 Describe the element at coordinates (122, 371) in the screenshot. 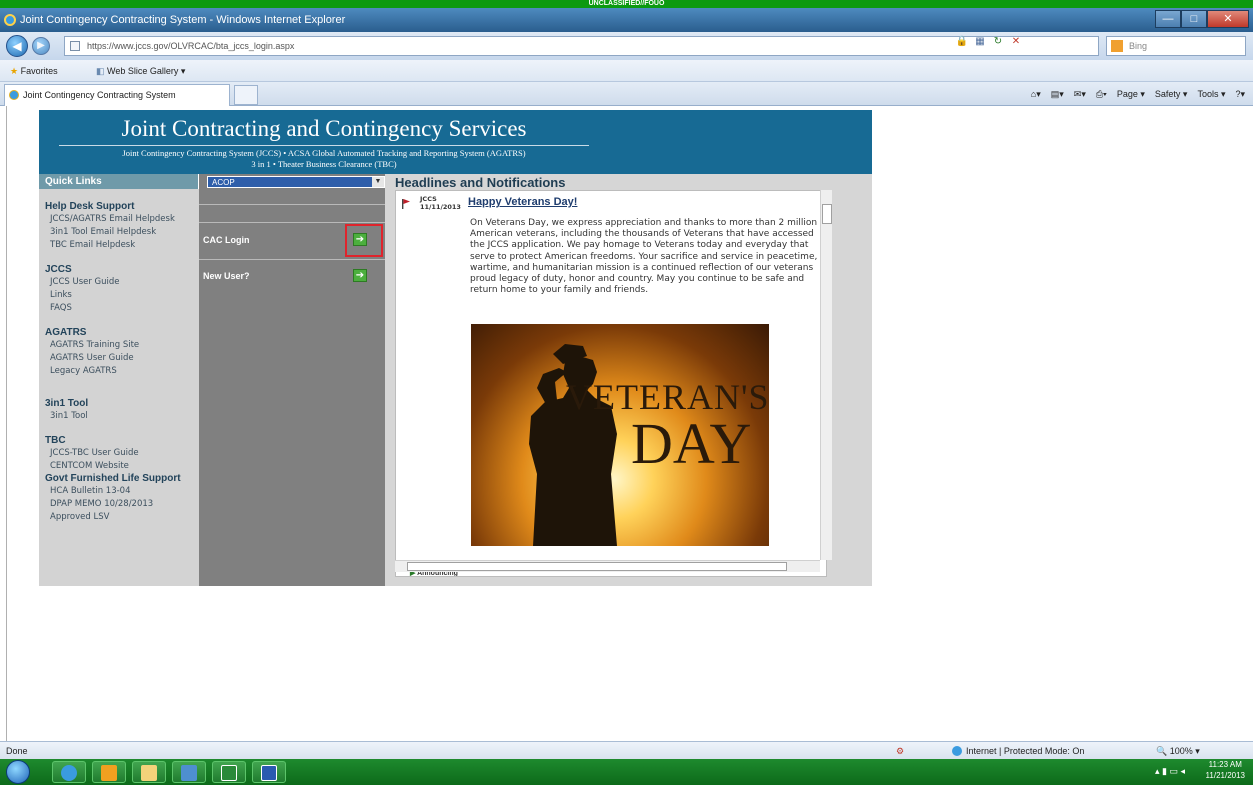

I see `link-legacy-agatrs: Legacy AGATRS` at that location.